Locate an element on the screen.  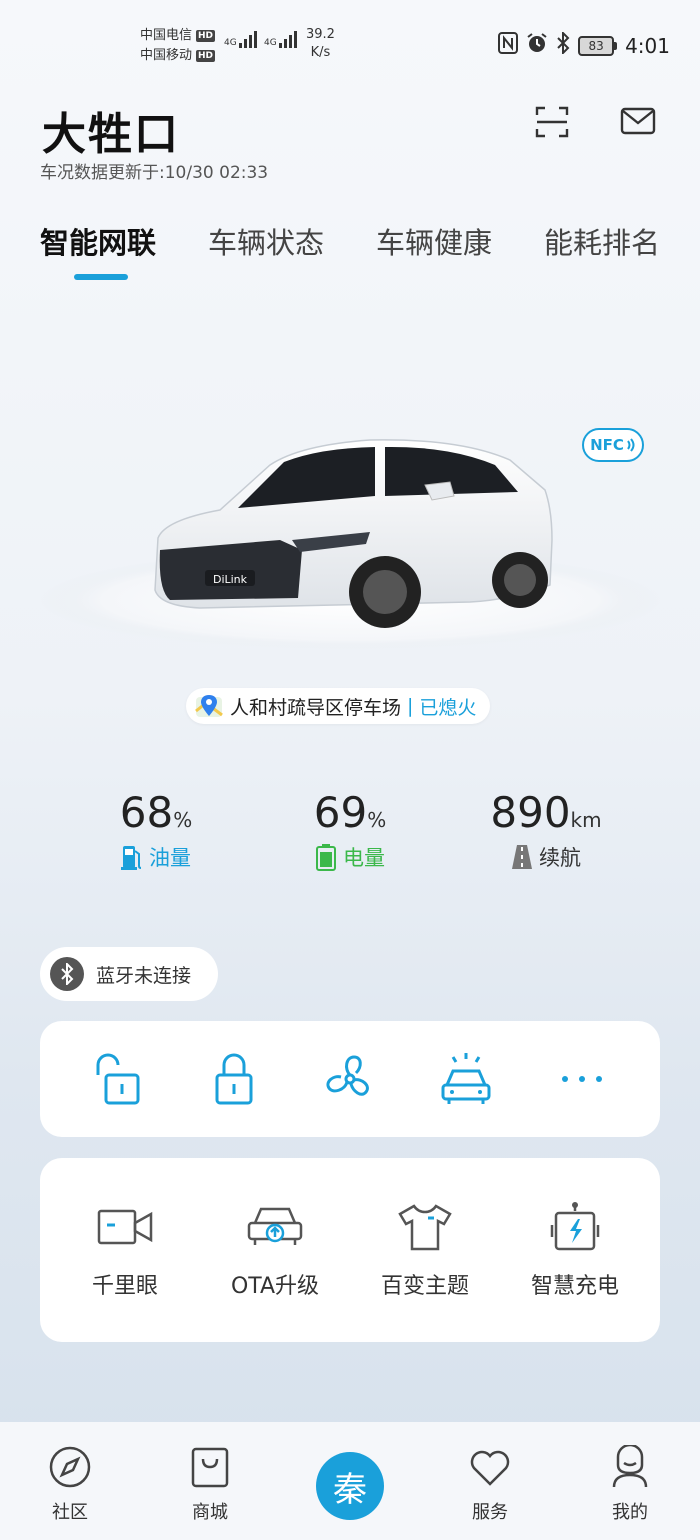
feature-label: 千里眼 is located at coordinates (124, 1286).